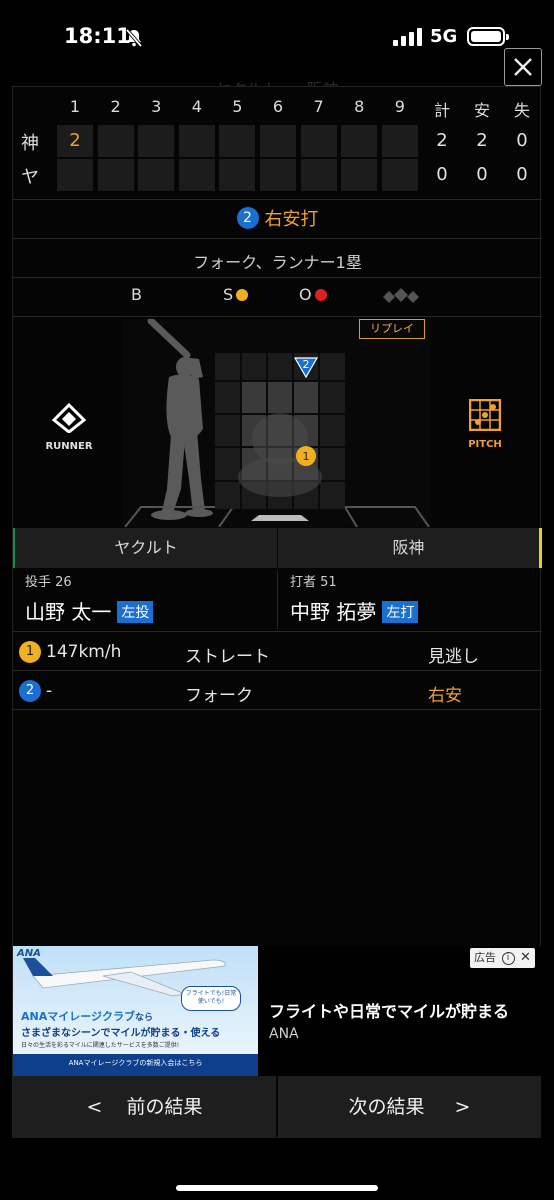 Image resolution: width=554 pixels, height=1200 pixels. I want to click on ball-count: B, so click(136, 294).